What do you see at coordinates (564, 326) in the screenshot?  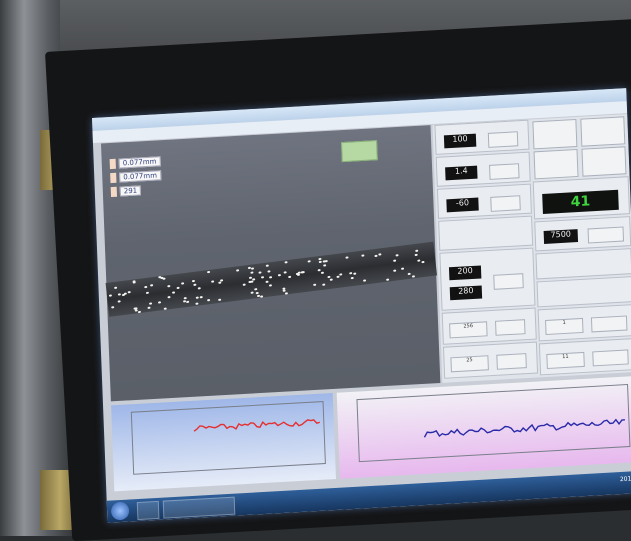 I see `value-field: 1` at bounding box center [564, 326].